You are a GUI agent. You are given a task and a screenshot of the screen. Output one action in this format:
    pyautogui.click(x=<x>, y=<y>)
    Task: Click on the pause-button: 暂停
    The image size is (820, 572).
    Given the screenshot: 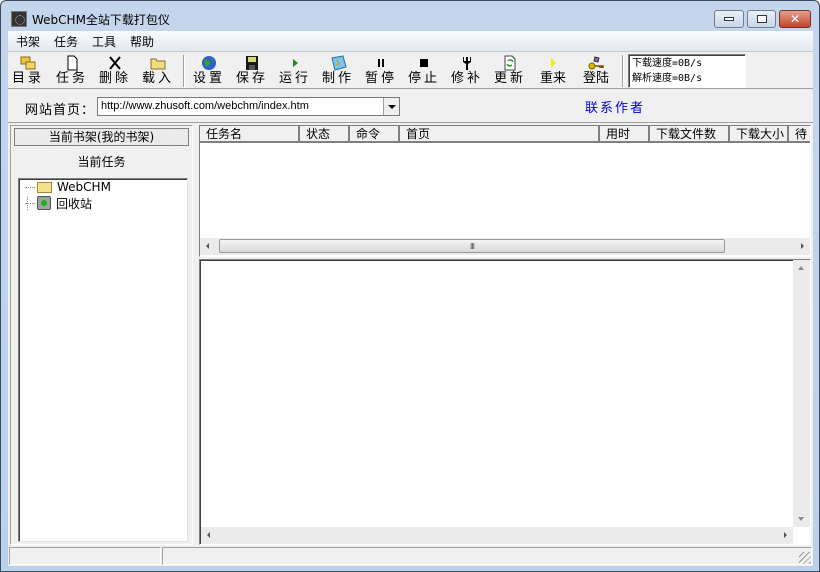 What is the action you would take?
    pyautogui.click(x=381, y=71)
    